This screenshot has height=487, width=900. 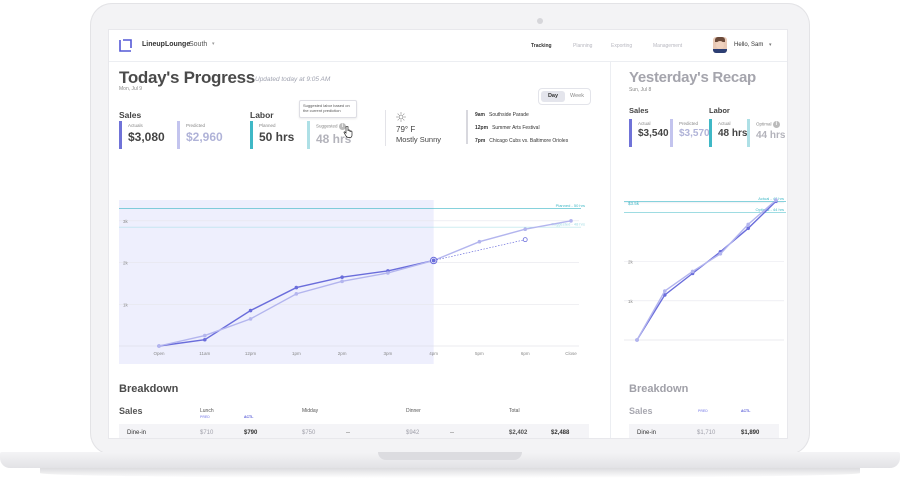 I want to click on x-tick-label: 4pm, so click(x=433, y=353).